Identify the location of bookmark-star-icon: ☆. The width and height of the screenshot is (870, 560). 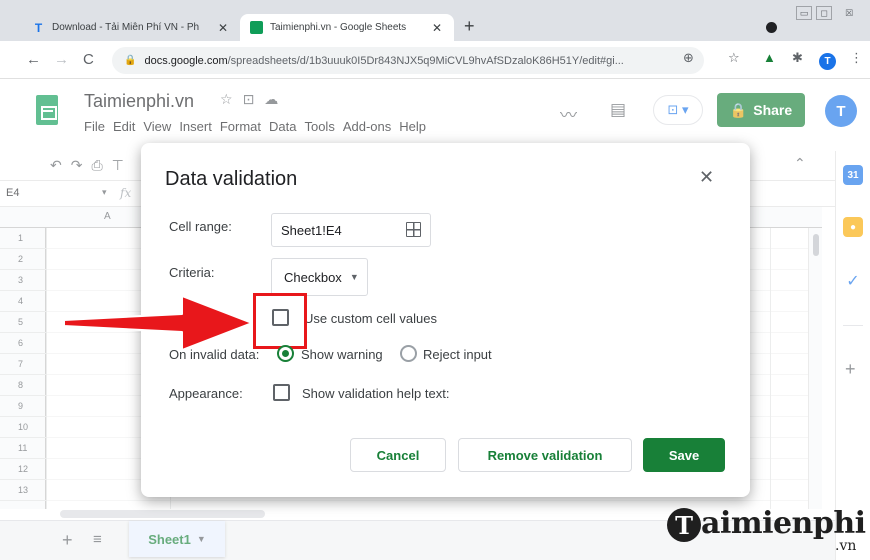
(734, 58).